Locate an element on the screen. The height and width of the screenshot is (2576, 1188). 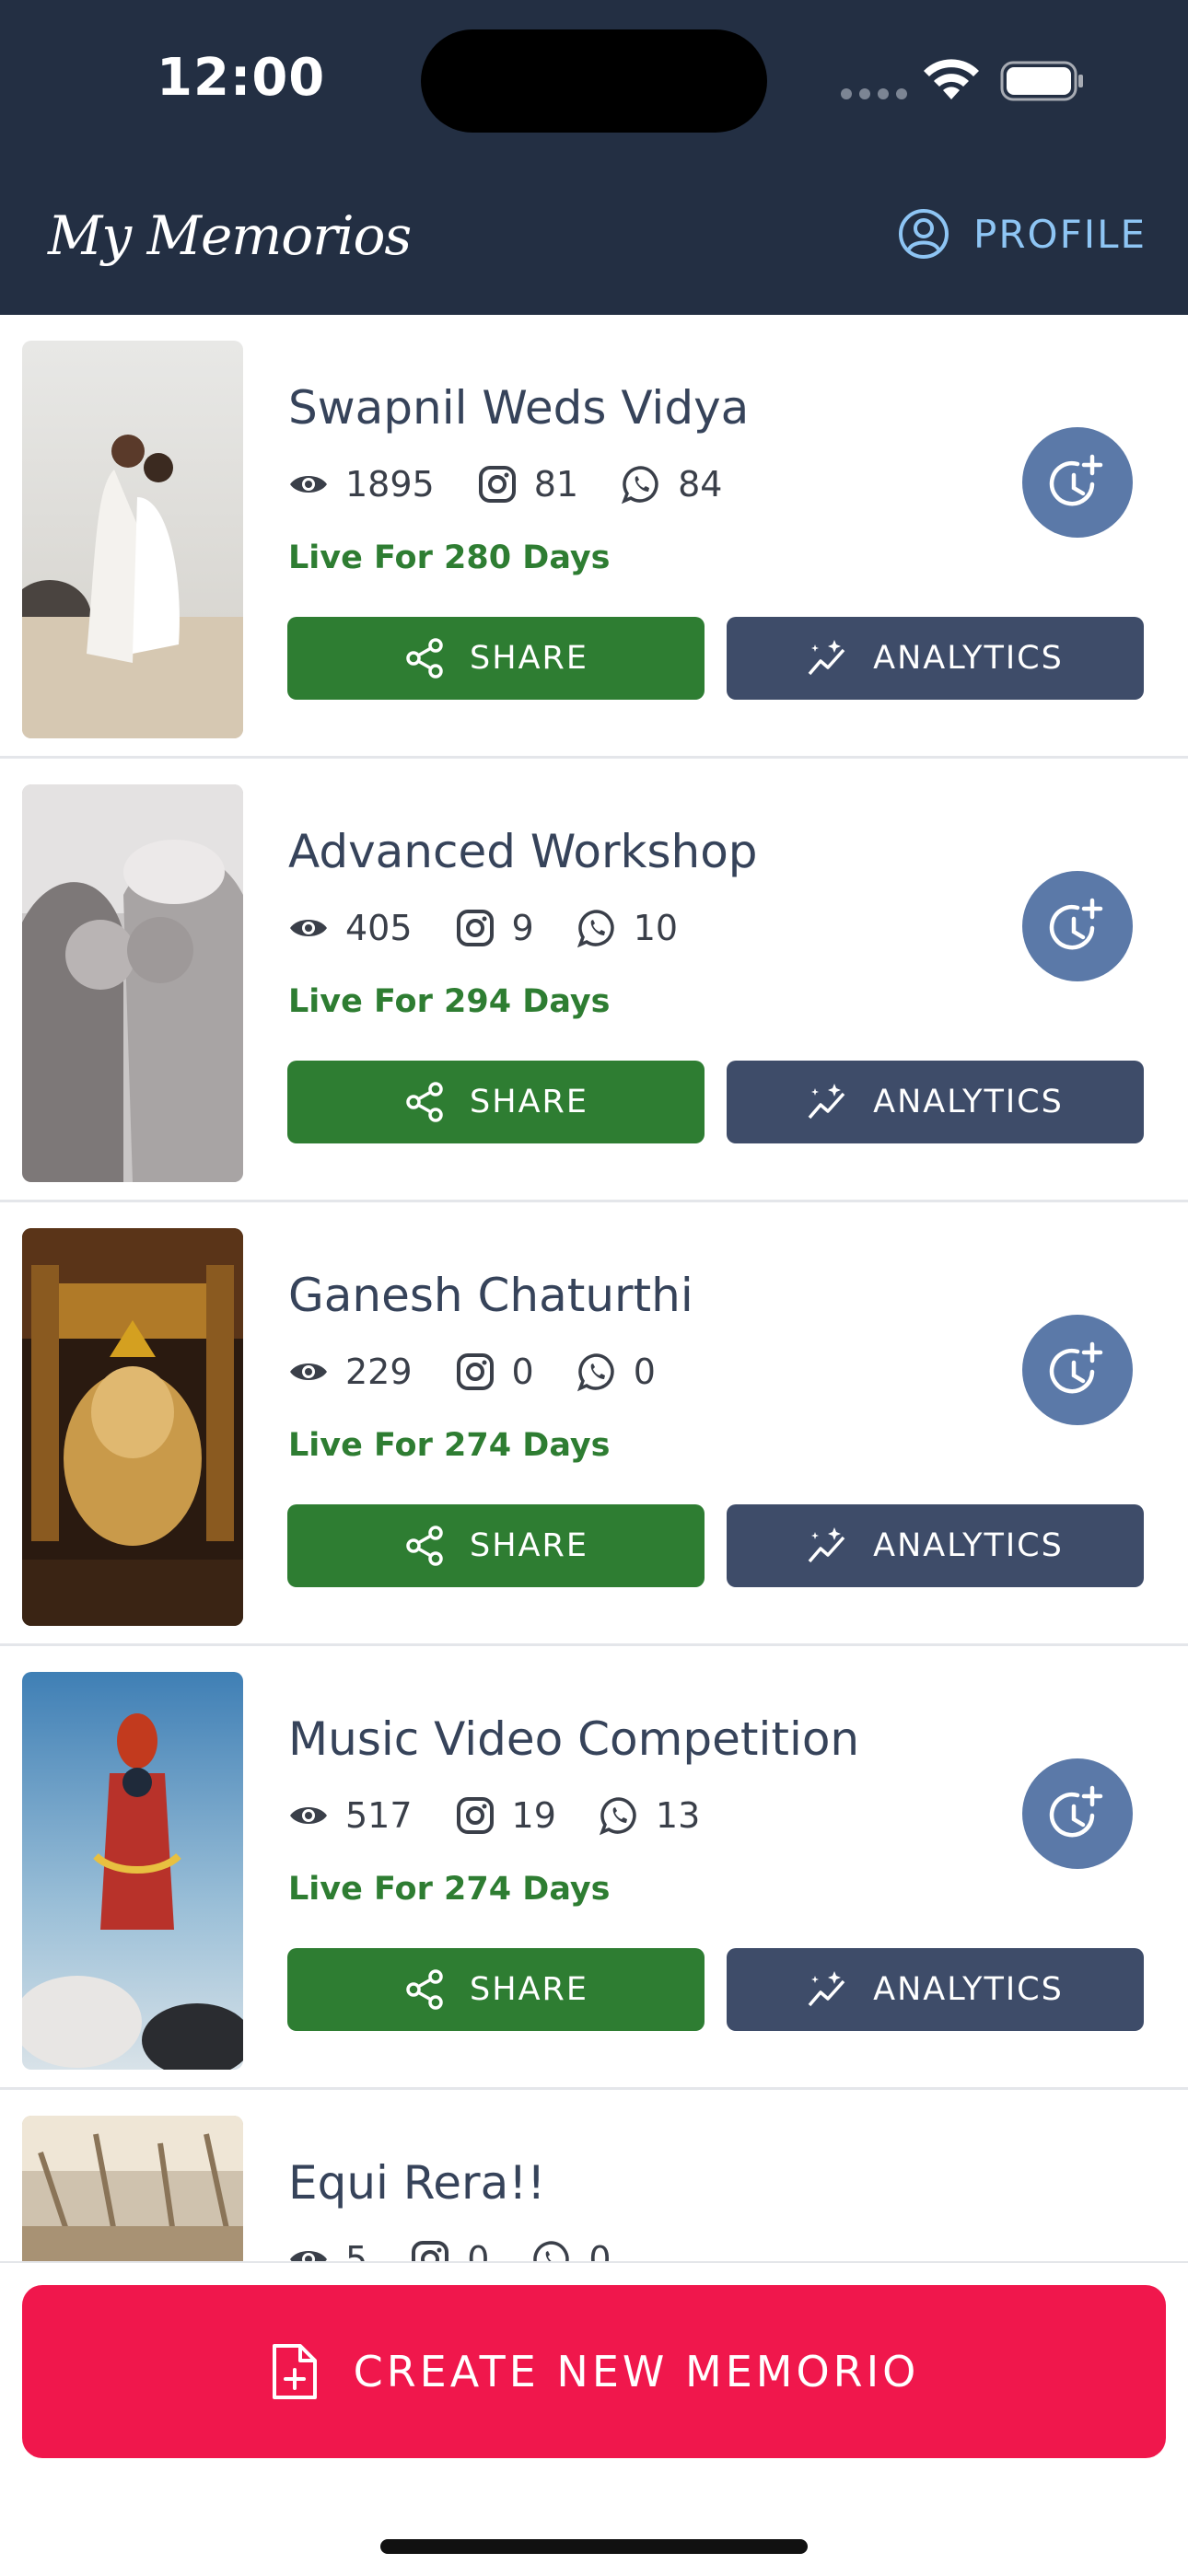
battery-icon is located at coordinates (1041, 81).